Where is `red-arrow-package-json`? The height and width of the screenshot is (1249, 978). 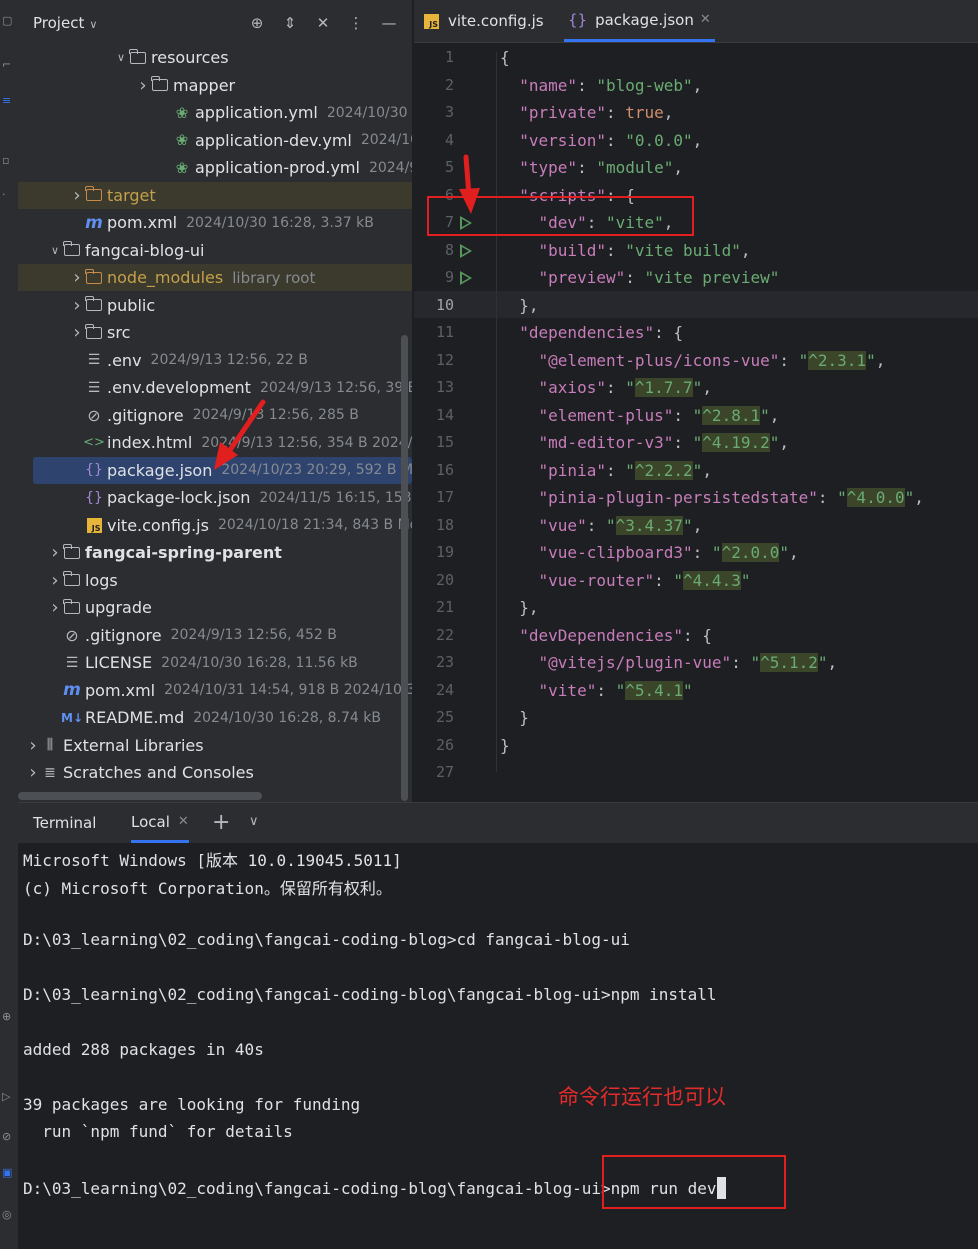 red-arrow-package-json is located at coordinates (240, 434).